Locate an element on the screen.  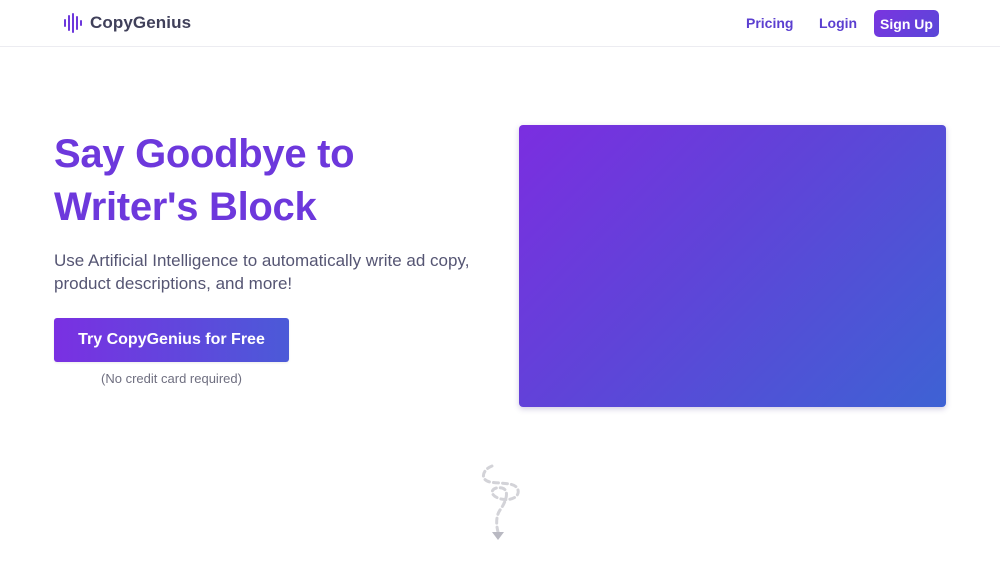
hero-title-line-1: Say Goodbye to is located at coordinates (204, 154).